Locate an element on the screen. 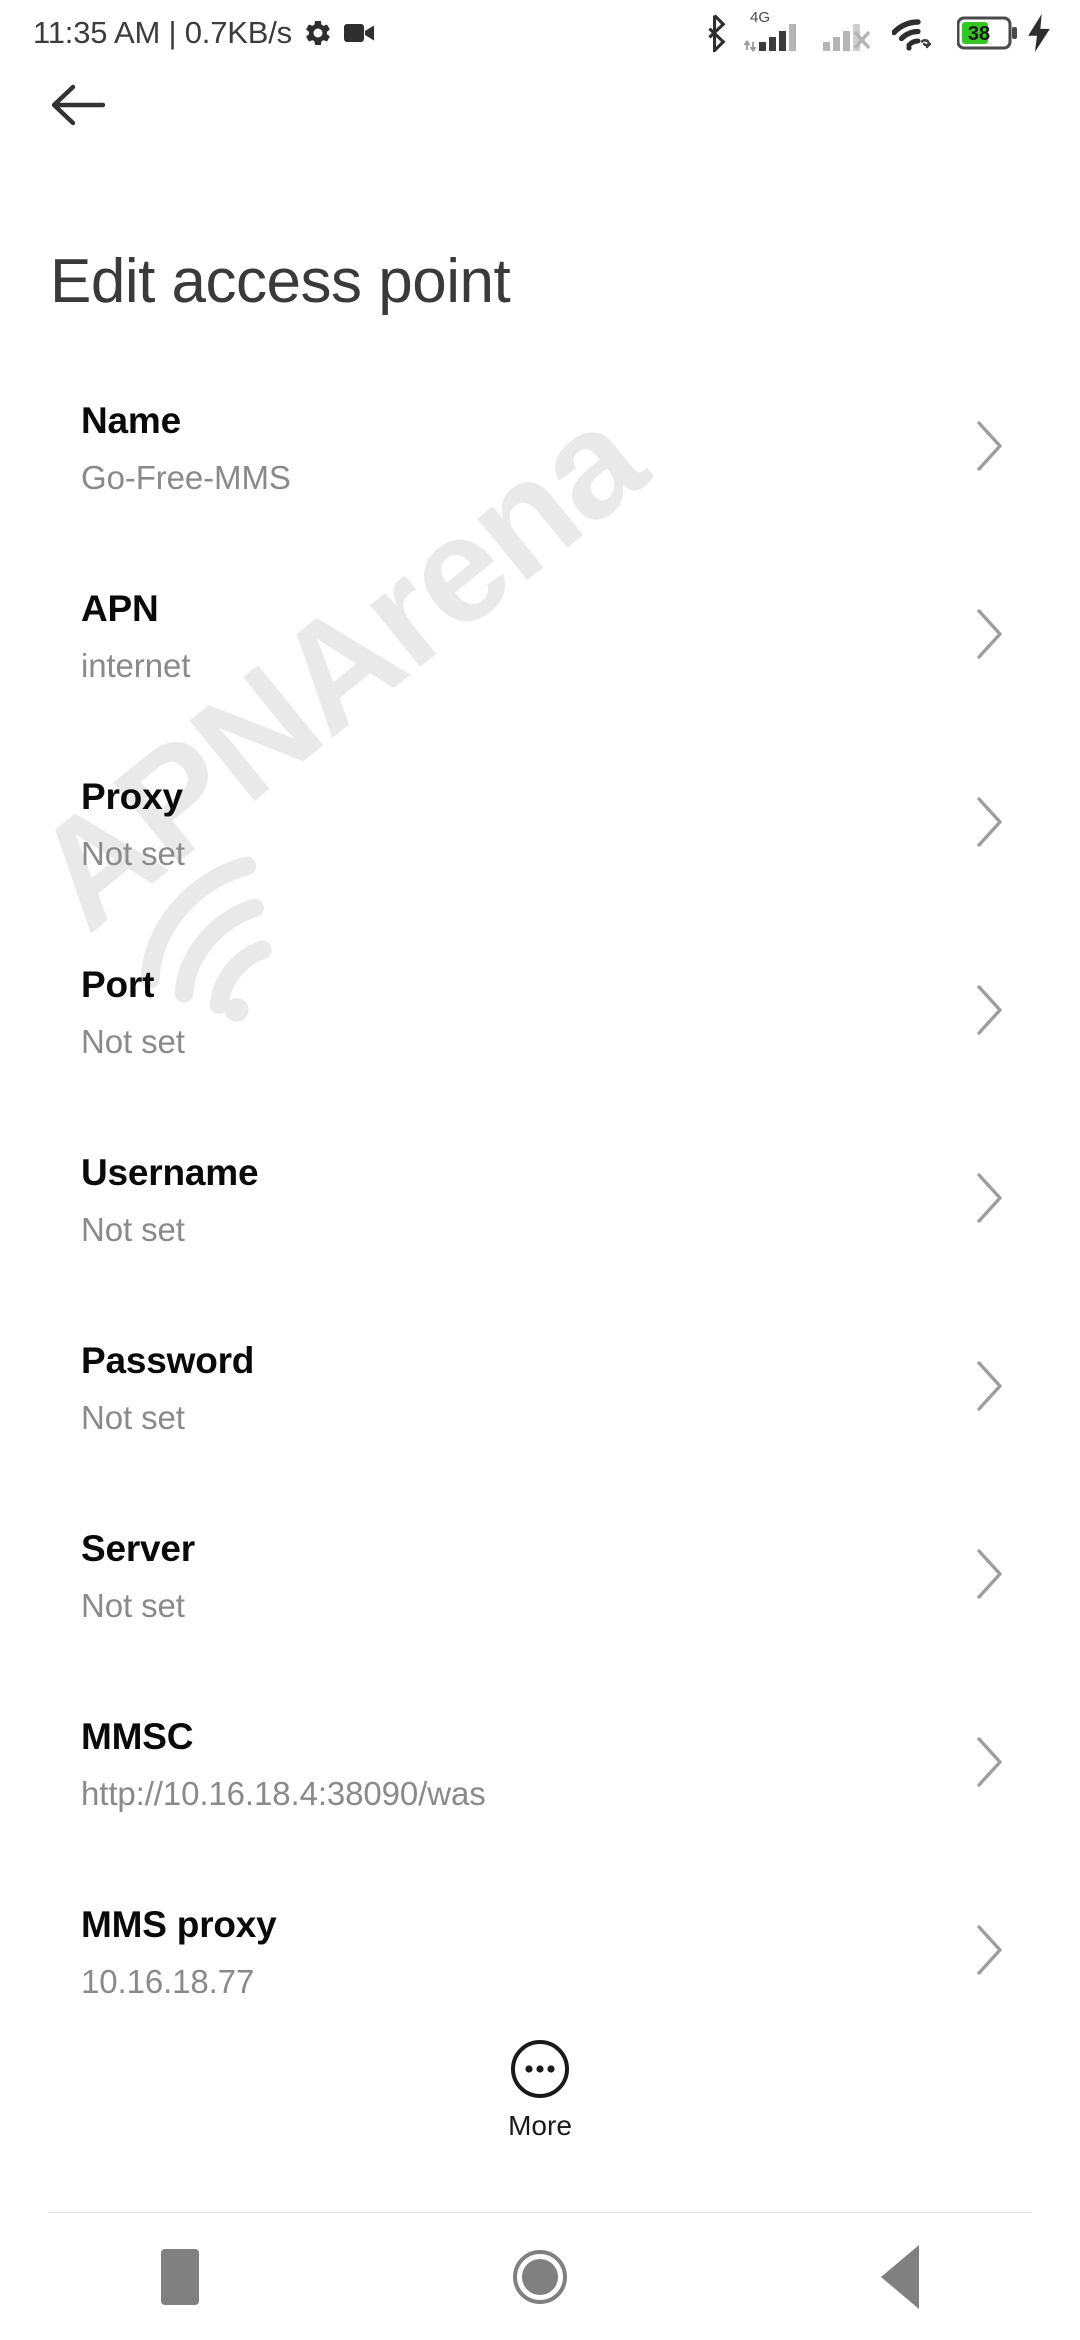 The width and height of the screenshot is (1080, 2340). nav-home-button is located at coordinates (540, 2276).